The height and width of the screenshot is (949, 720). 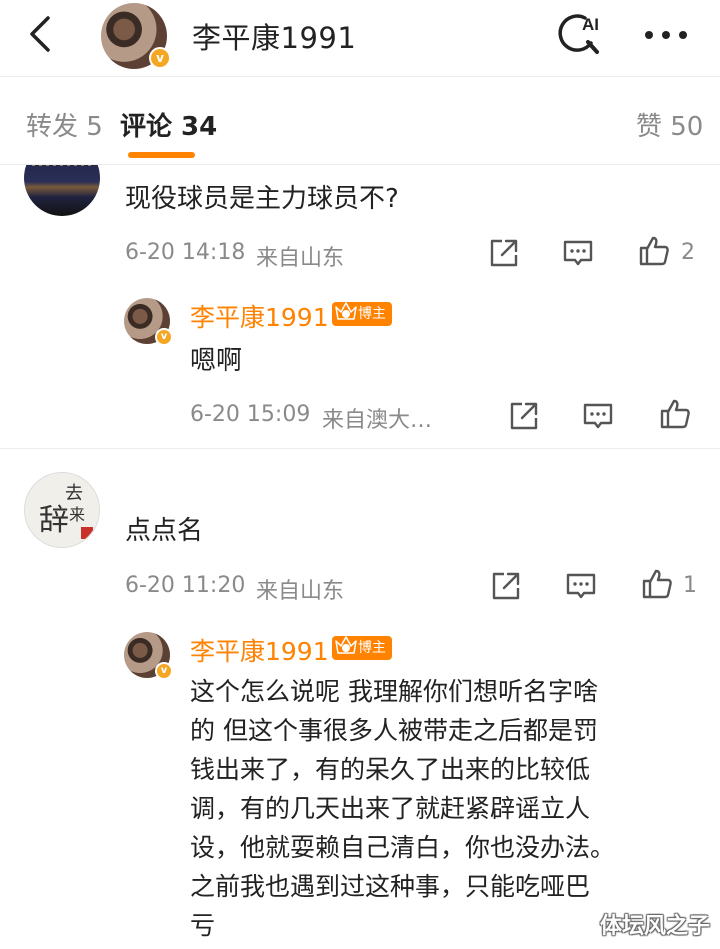 I want to click on tab-comments: 评论 34, so click(x=168, y=124).